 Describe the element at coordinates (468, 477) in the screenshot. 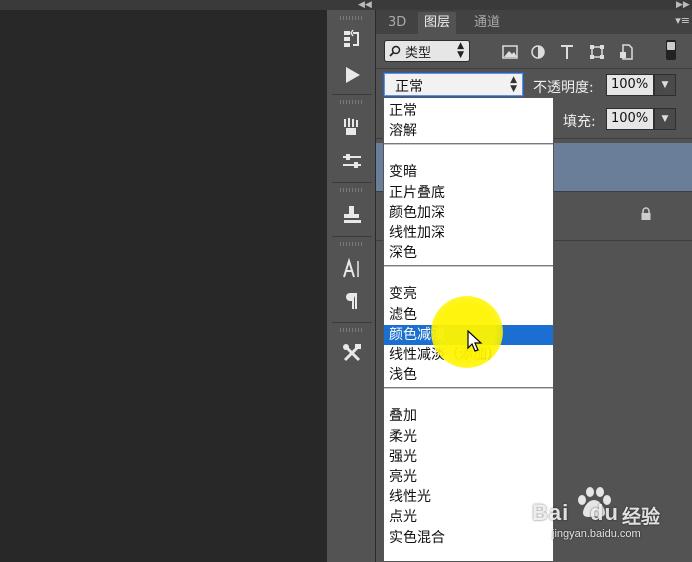

I see `blend-mode-option: 亮光` at that location.